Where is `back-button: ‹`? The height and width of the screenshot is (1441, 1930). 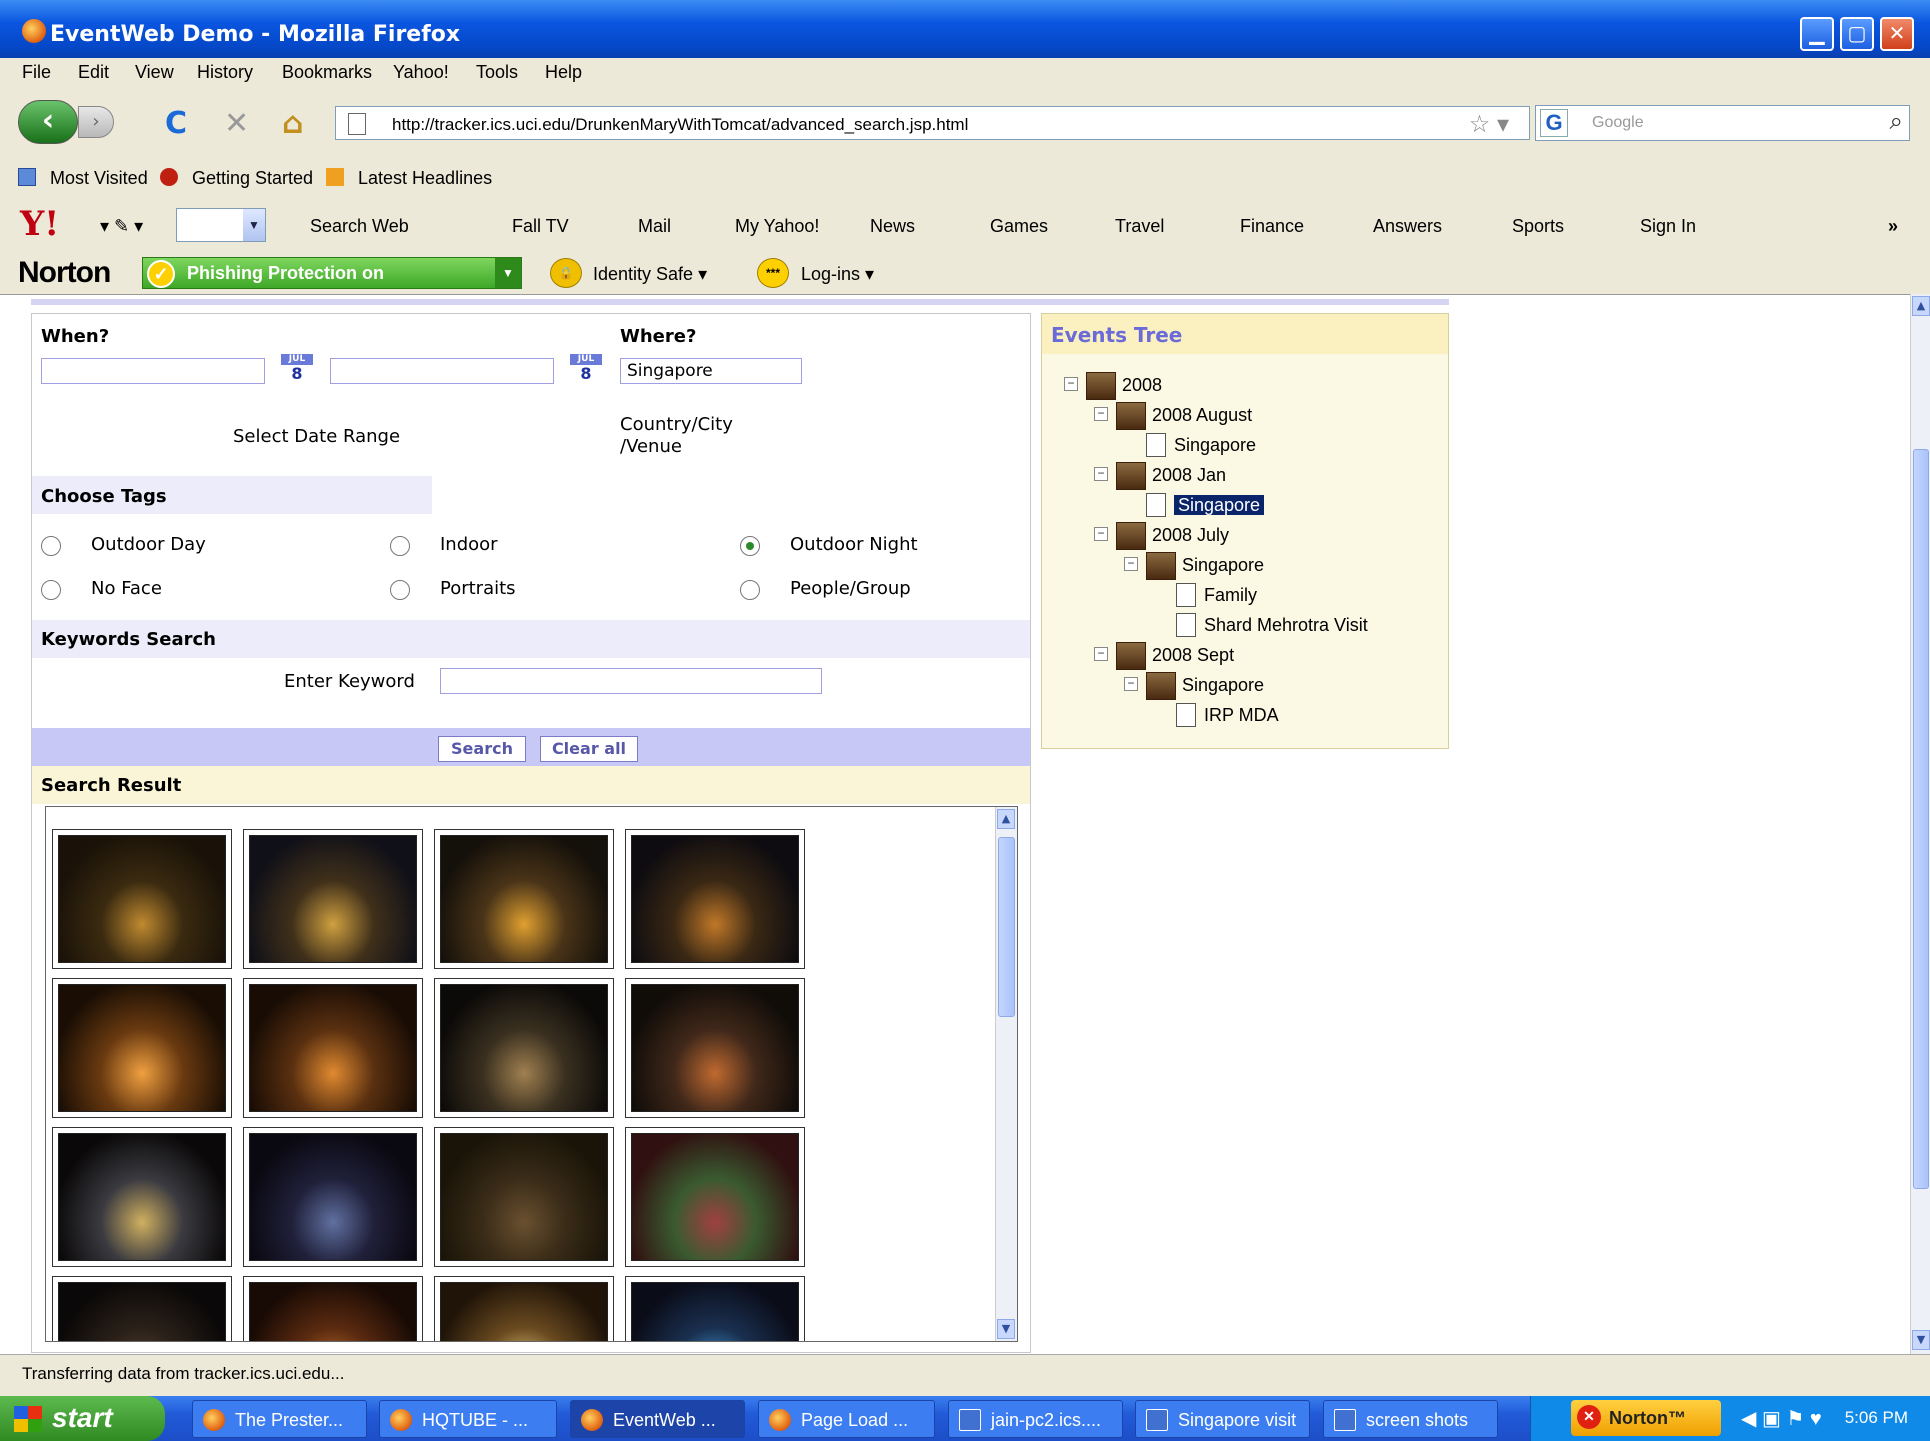 back-button: ‹ is located at coordinates (48, 122).